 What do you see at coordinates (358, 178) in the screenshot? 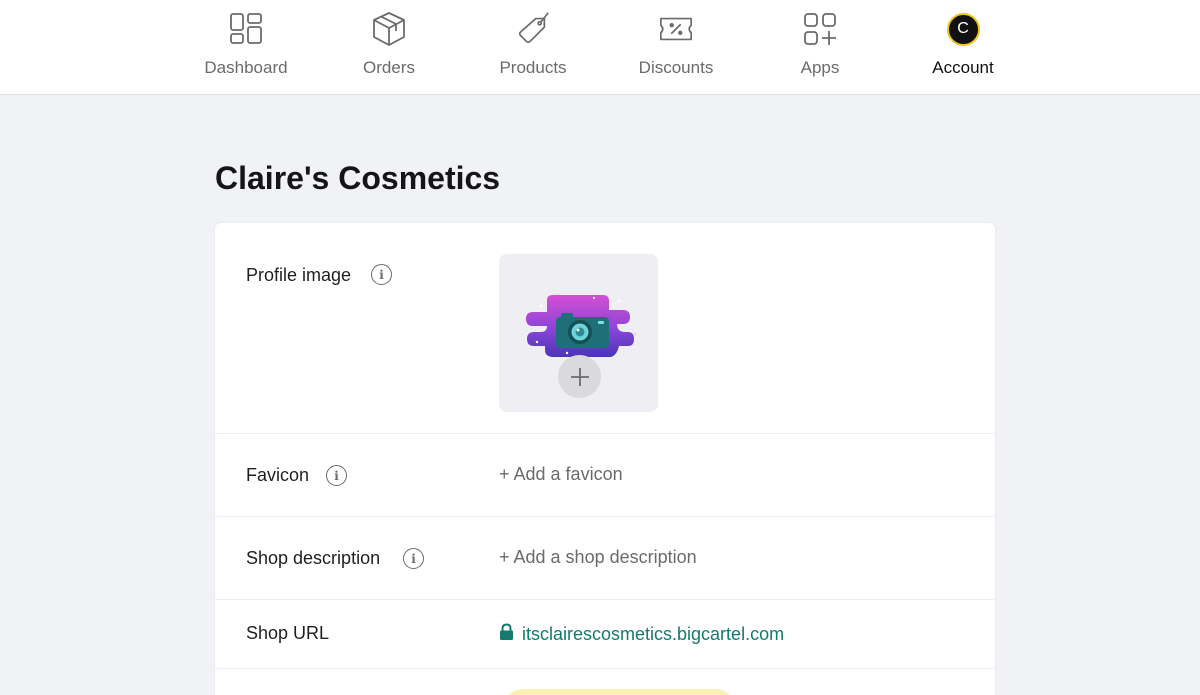
I see `page-title: Claire's Cosmetics` at bounding box center [358, 178].